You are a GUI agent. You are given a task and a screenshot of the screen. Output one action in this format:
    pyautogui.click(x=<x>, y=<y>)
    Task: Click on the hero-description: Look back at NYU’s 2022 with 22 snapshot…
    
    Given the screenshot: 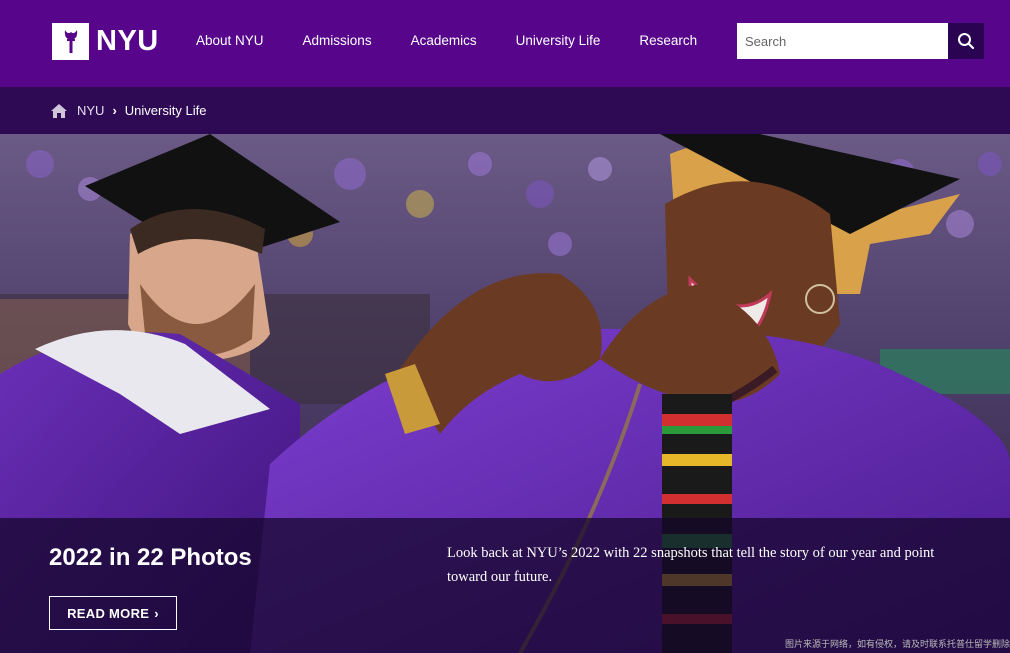 What is the action you would take?
    pyautogui.click(x=691, y=565)
    